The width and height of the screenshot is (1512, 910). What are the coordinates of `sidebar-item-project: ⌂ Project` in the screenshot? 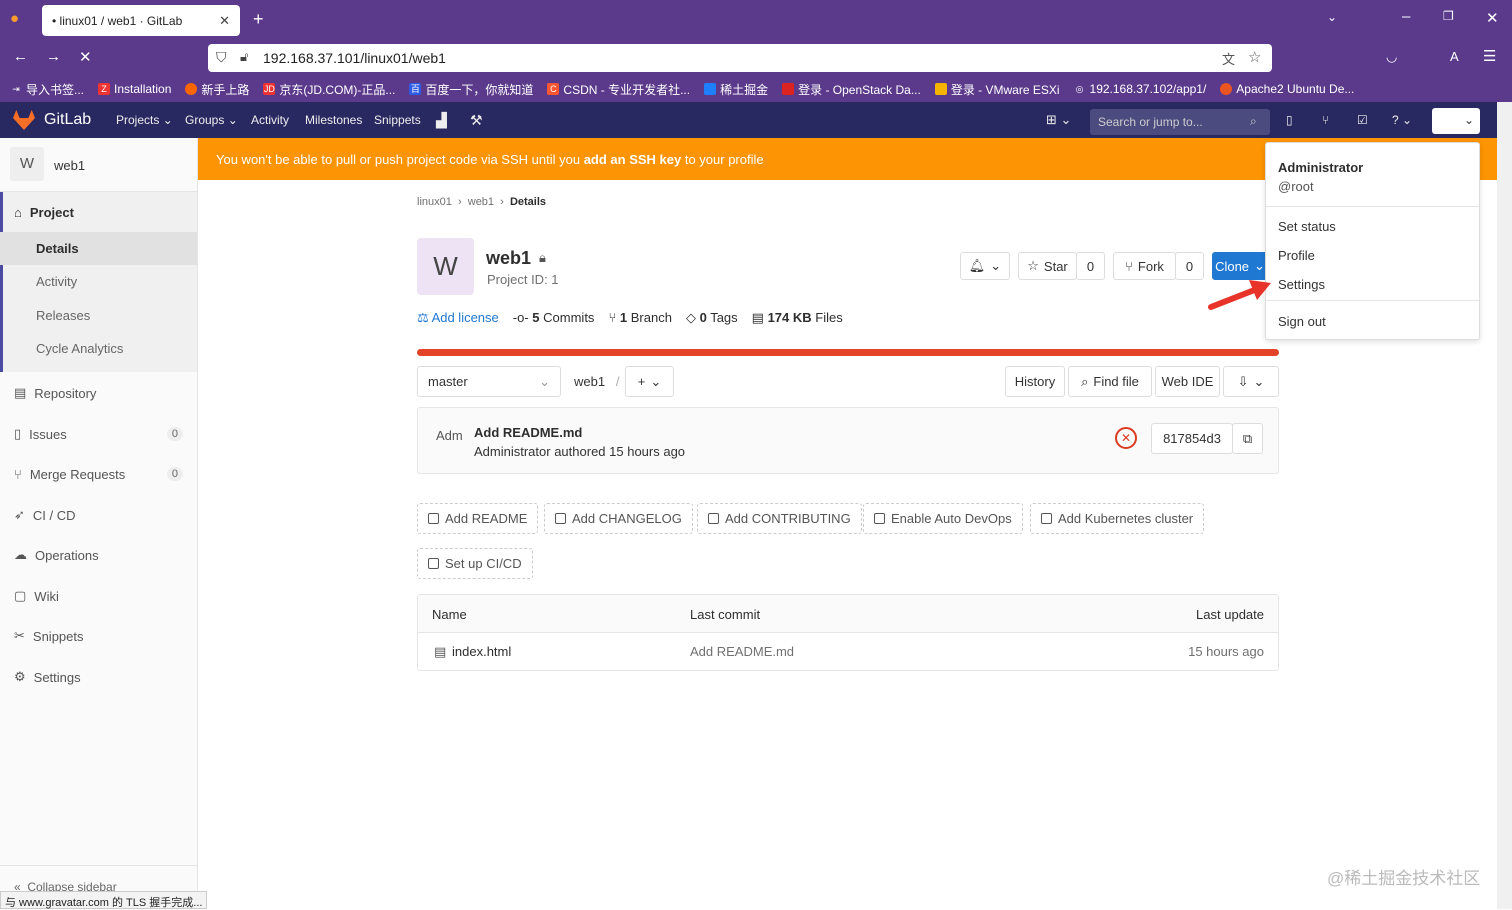 It's located at (98, 212).